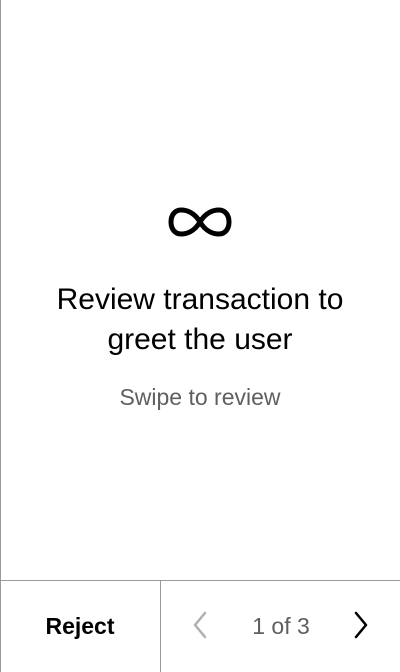 The image size is (400, 672). I want to click on next-page-button, so click(361, 626).